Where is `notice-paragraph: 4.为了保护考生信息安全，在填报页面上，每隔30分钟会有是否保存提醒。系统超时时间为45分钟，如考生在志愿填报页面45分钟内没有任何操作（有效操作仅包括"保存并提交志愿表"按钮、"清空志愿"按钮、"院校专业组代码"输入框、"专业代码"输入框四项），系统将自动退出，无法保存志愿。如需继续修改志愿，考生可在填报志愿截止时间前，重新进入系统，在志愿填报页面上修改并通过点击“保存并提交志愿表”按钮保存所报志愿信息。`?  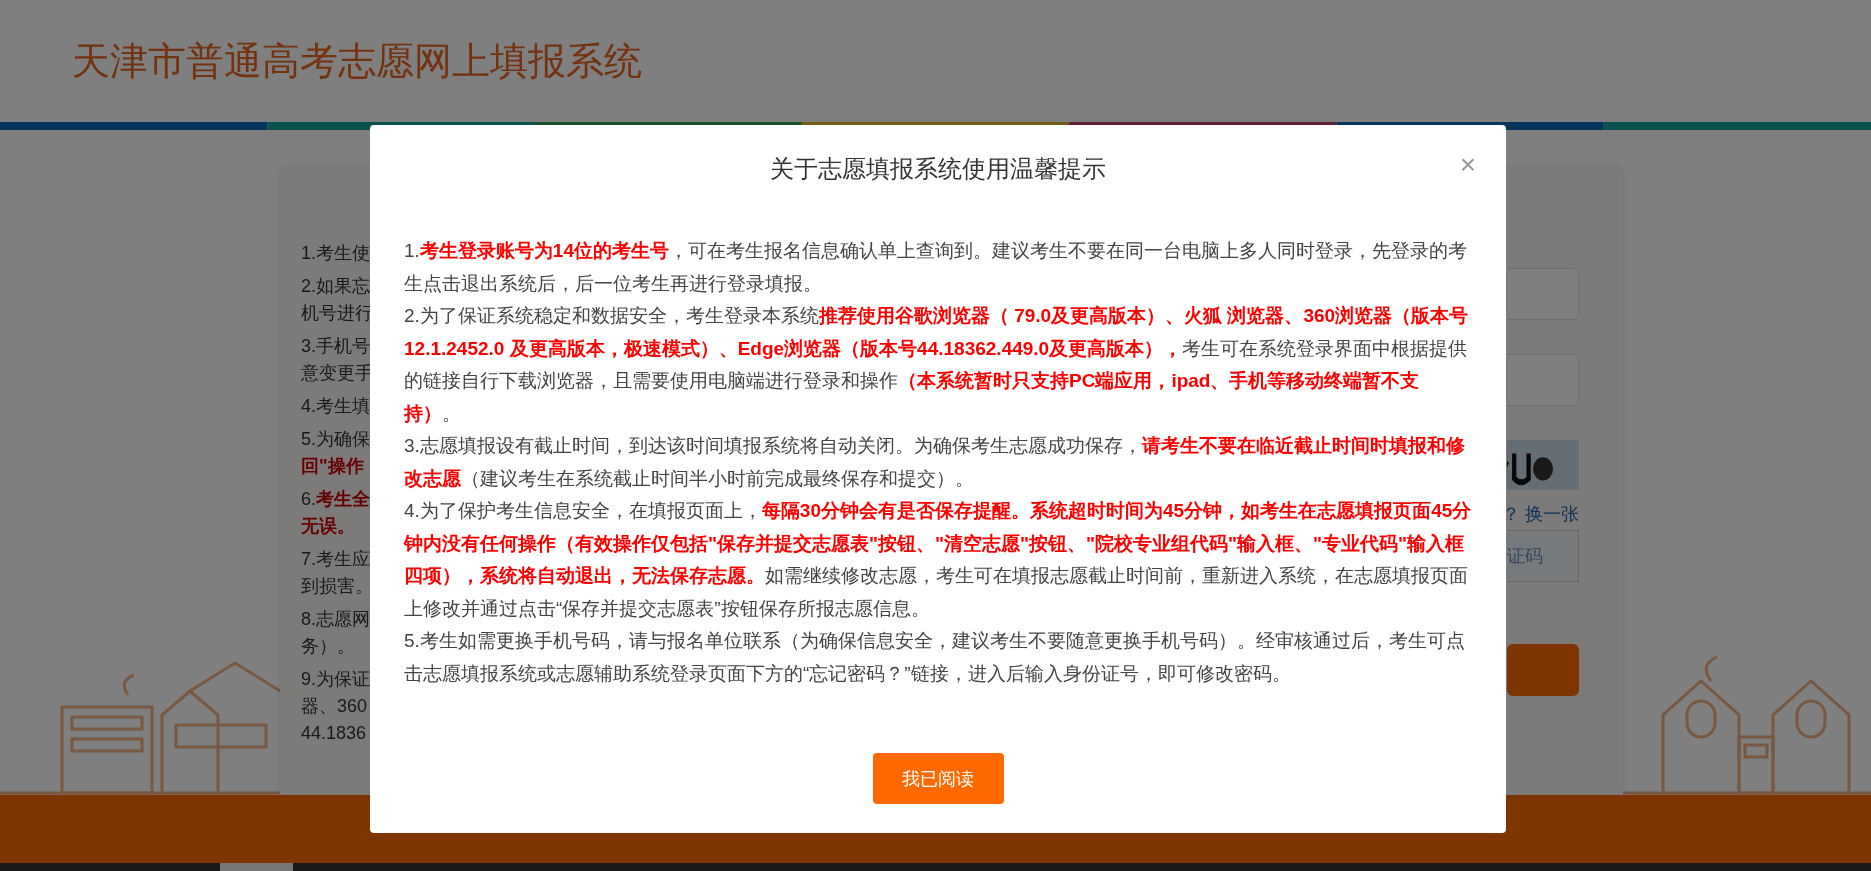
notice-paragraph: 4.为了保护考生信息安全，在填报页面上，每隔30分钟会有是否保存提醒。系统超时时间为45分钟，如考生在志愿填报页面45分钟内没有任何操作（有效操作仅包括"保存并提交志愿表"按钮、"清空志愿"按钮、"院校专业组代码"输入框、"专业代码"输入框四项），系统将自动退出，无法保存志愿。如需继续修改志愿，考生可在填报志愿截止时间前，重新进入系统，在志愿填报页面上修改并通过点击“保存并提交志愿表”按钮保存所报志愿信息。 is located at coordinates (938, 560).